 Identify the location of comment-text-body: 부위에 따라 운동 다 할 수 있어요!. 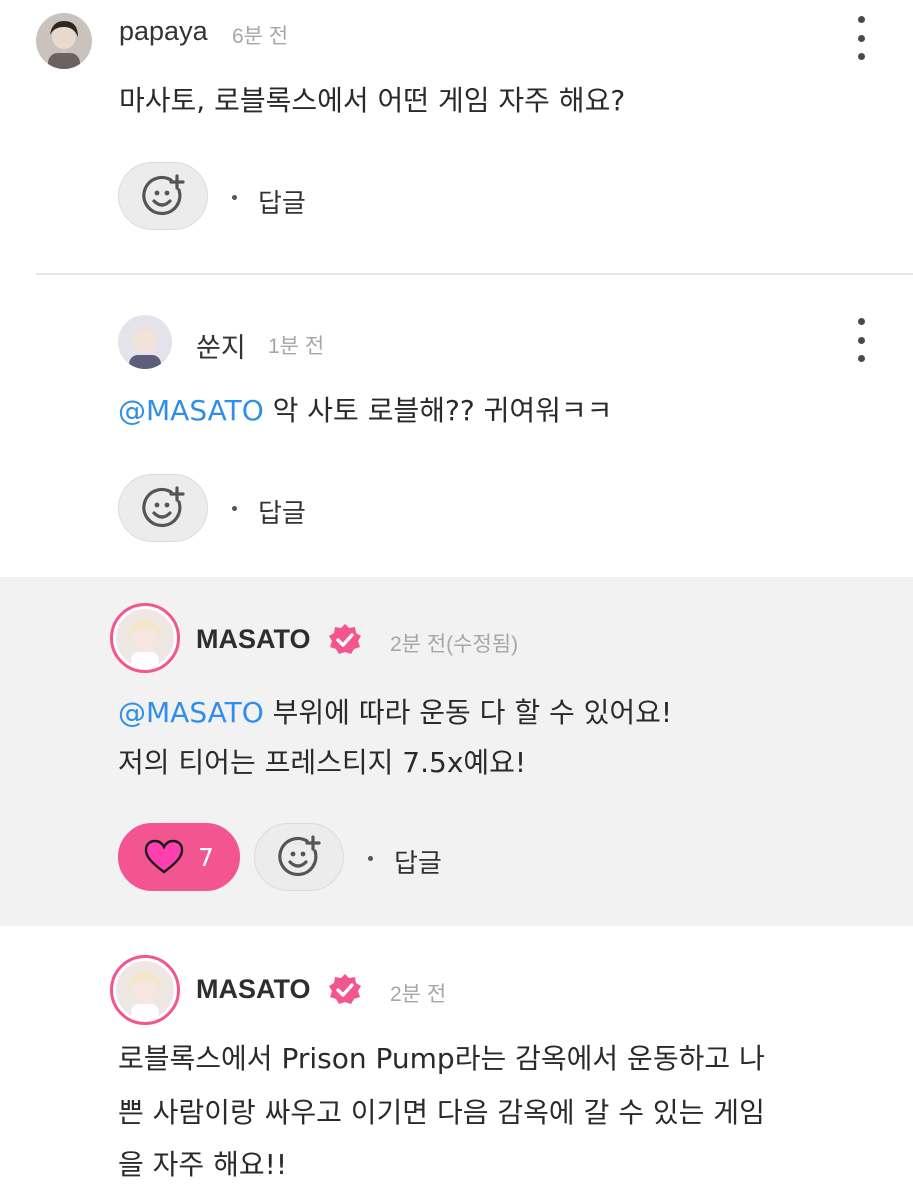
(468, 712).